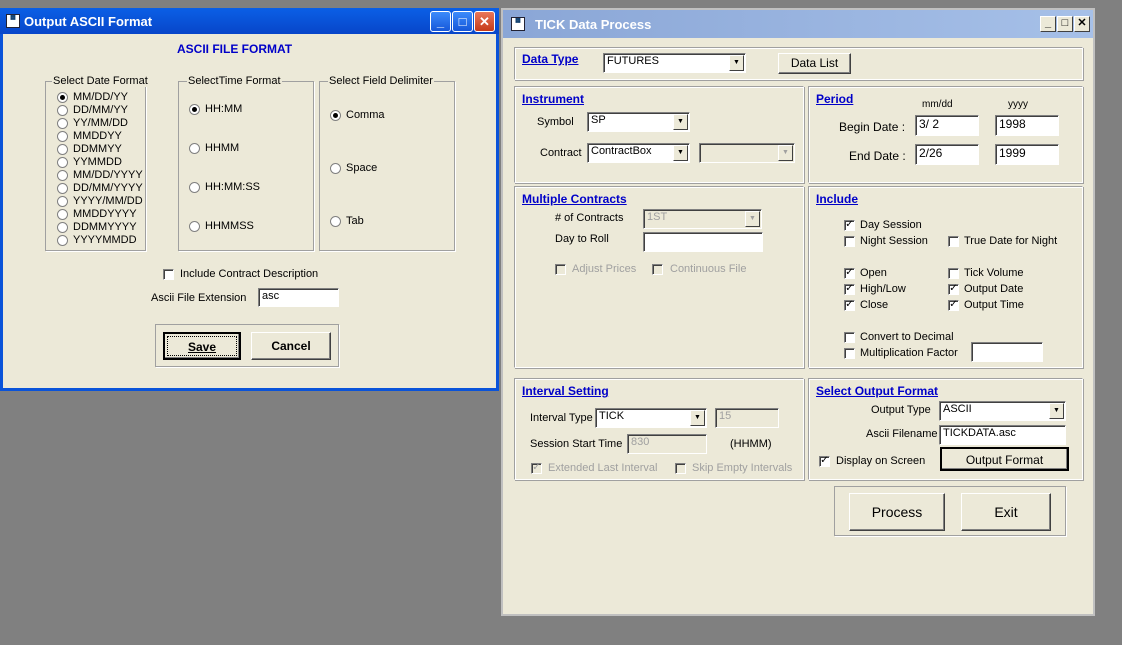  I want to click on end-mmdd-input: 2/26, so click(947, 154).